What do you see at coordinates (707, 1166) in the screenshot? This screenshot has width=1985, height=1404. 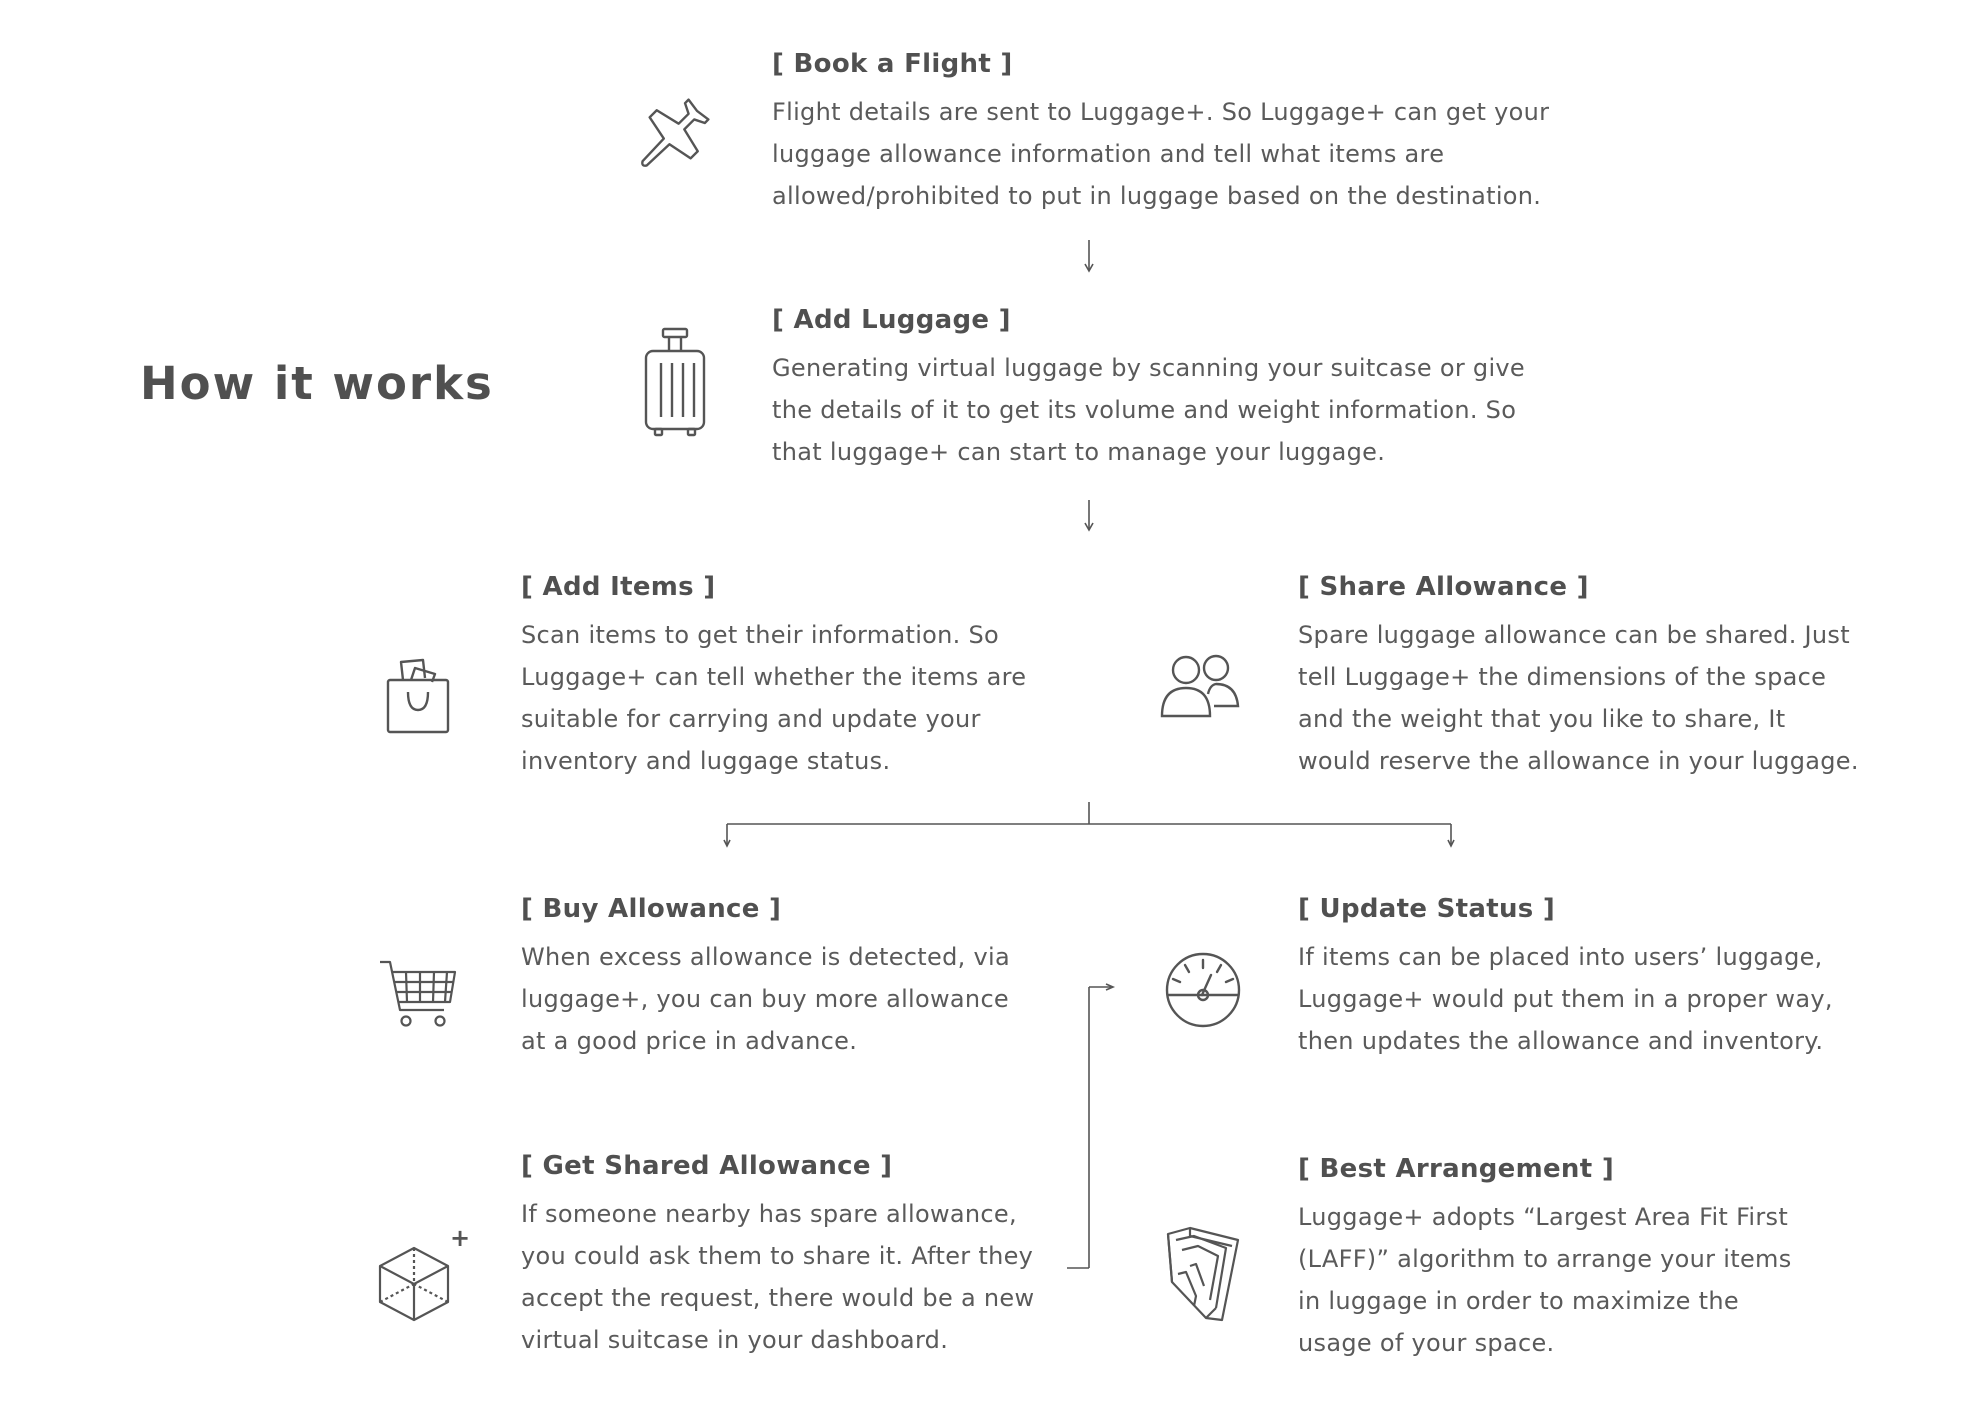 I see `step-title: [ Get Shared Allowance ]` at bounding box center [707, 1166].